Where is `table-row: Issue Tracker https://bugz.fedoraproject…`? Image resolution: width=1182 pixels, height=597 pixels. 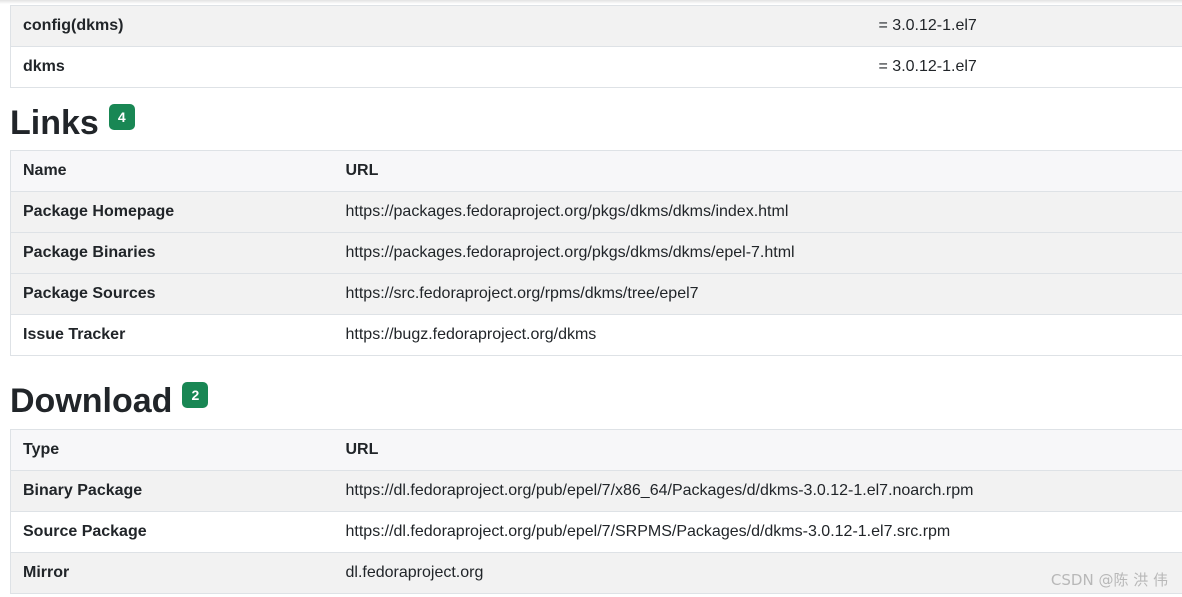 table-row: Issue Tracker https://bugz.fedoraproject… is located at coordinates (596, 335).